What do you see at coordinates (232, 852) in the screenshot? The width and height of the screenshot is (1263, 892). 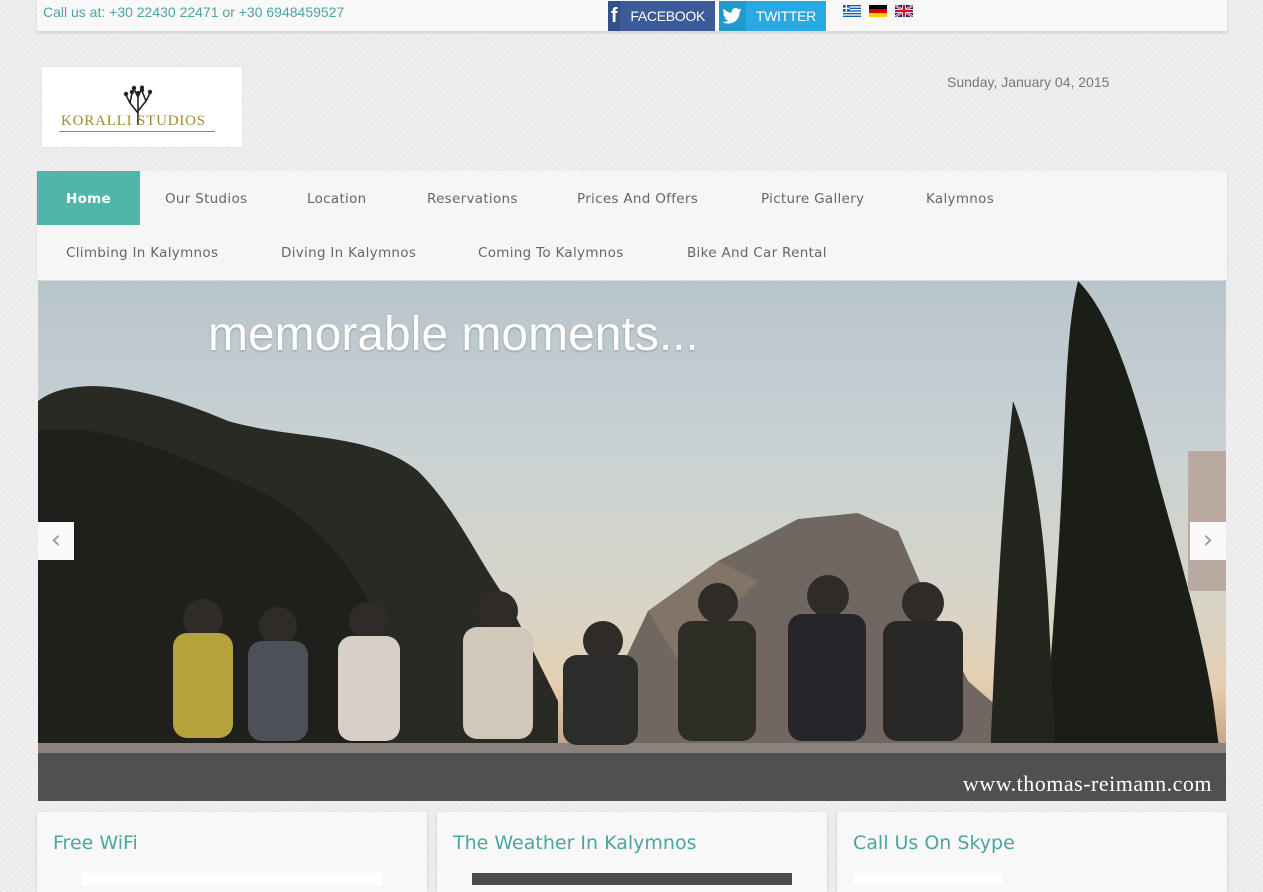 I see `free-wifi-box: Free WiFi` at bounding box center [232, 852].